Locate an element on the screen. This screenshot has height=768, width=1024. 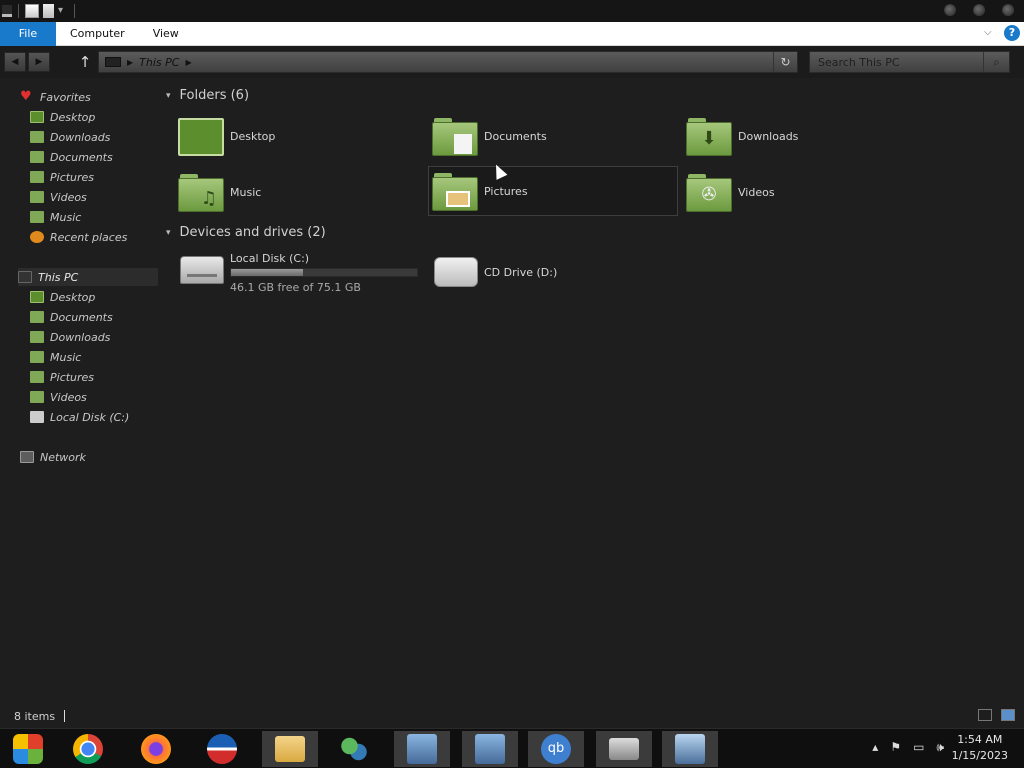
firefox-icon is located at coordinates (156, 749).